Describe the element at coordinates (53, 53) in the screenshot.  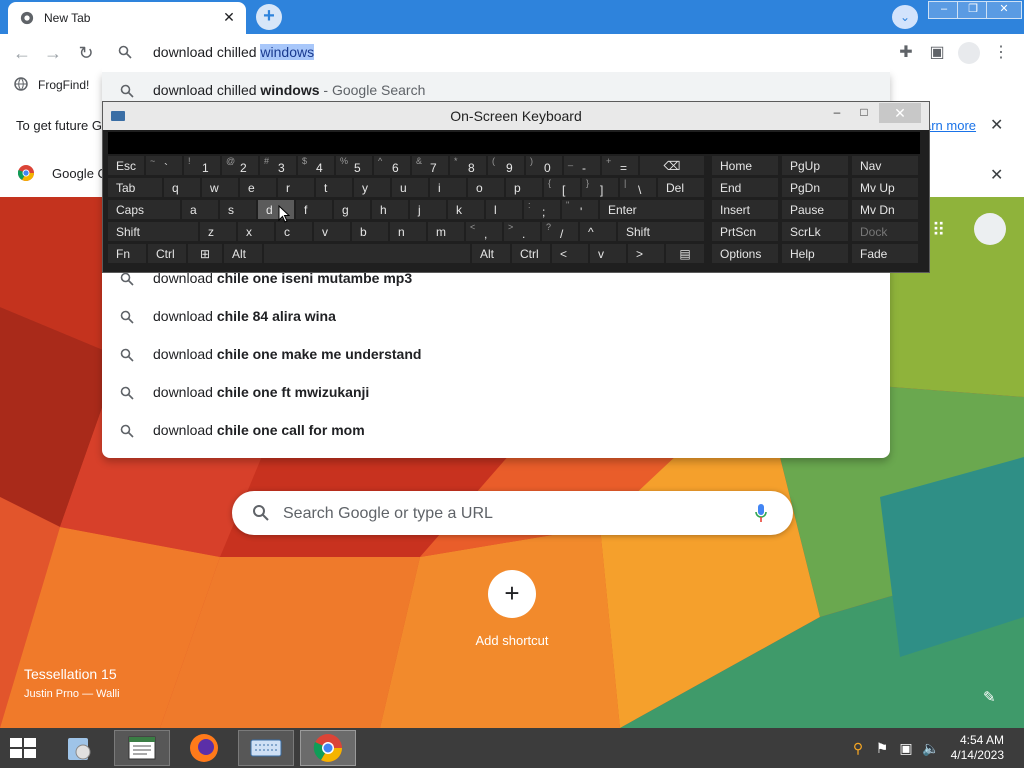
I see `forward-arrow-icon: →` at that location.